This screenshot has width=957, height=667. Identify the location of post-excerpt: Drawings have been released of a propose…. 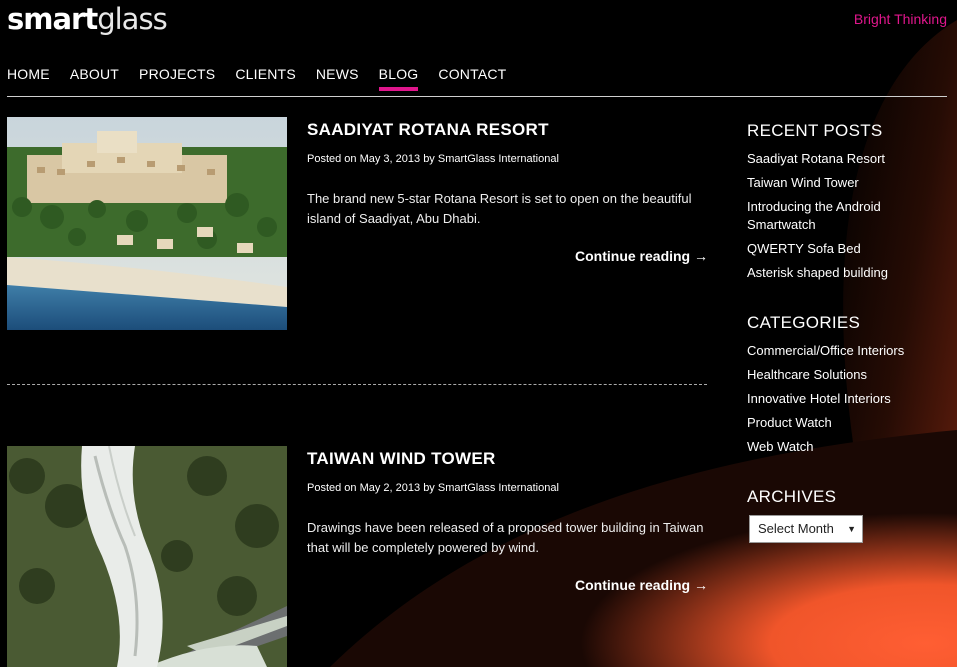
(505, 537).